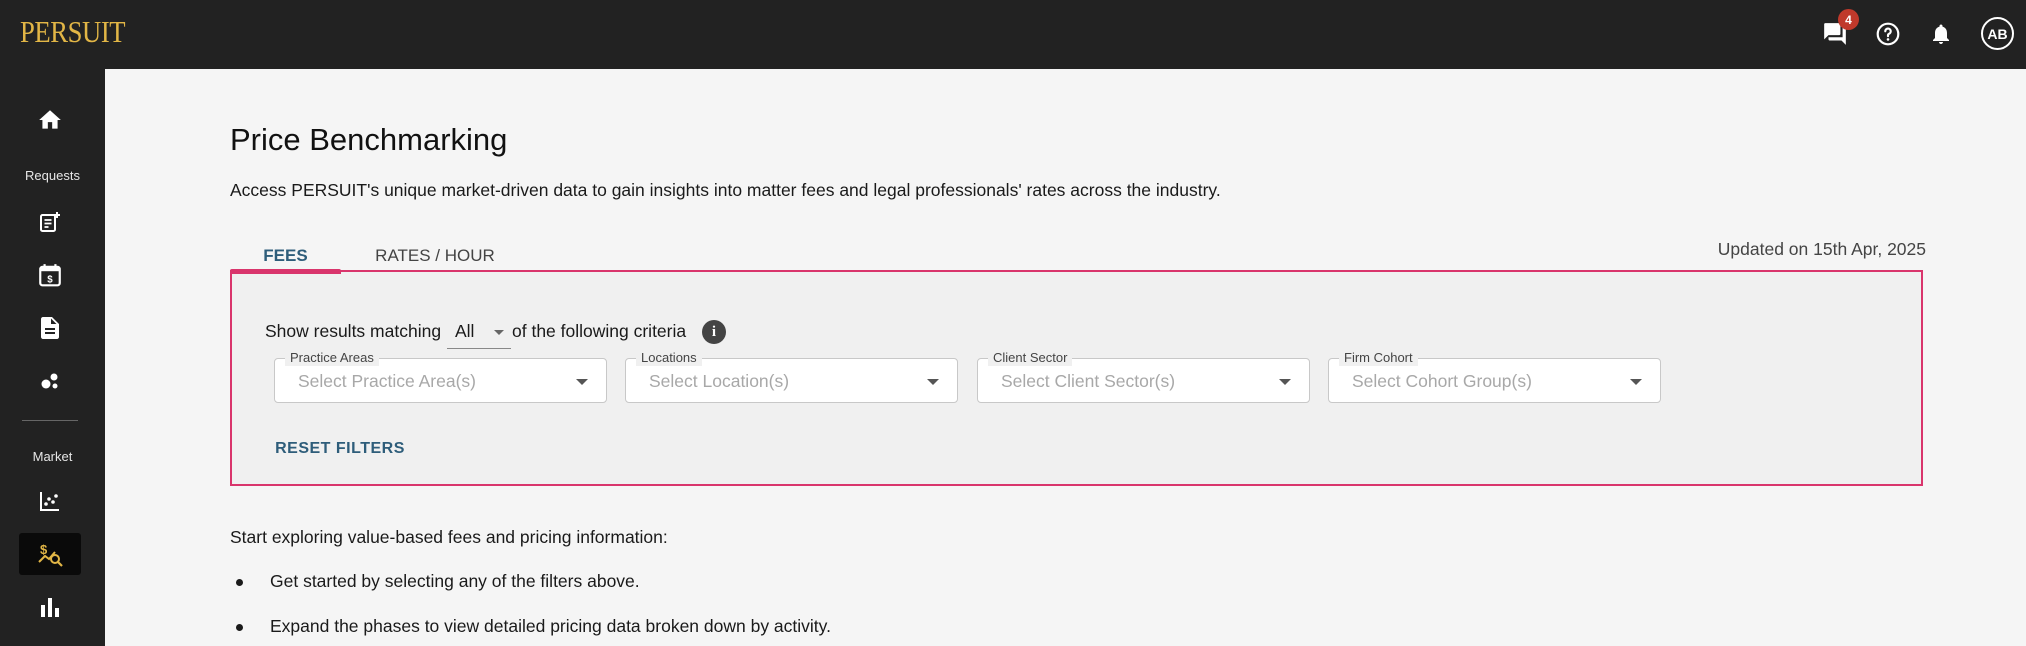 The image size is (2026, 646). I want to click on reset-filters-button: RESET FILTERS, so click(340, 449).